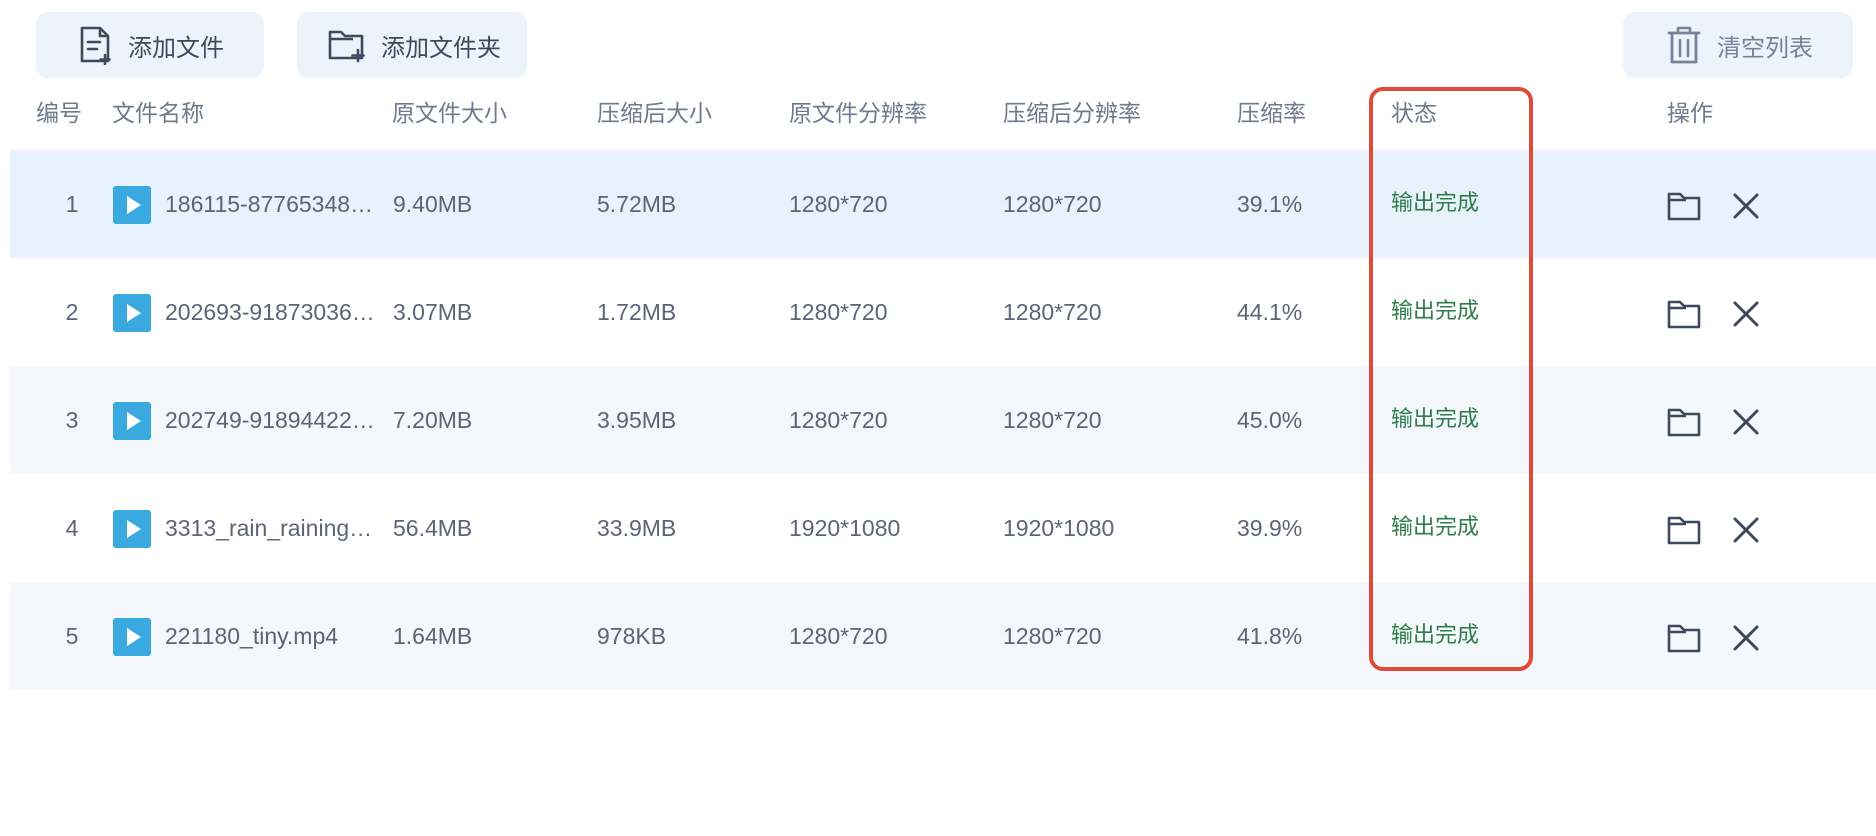  Describe the element at coordinates (72, 312) in the screenshot. I see `row-index: 2` at that location.